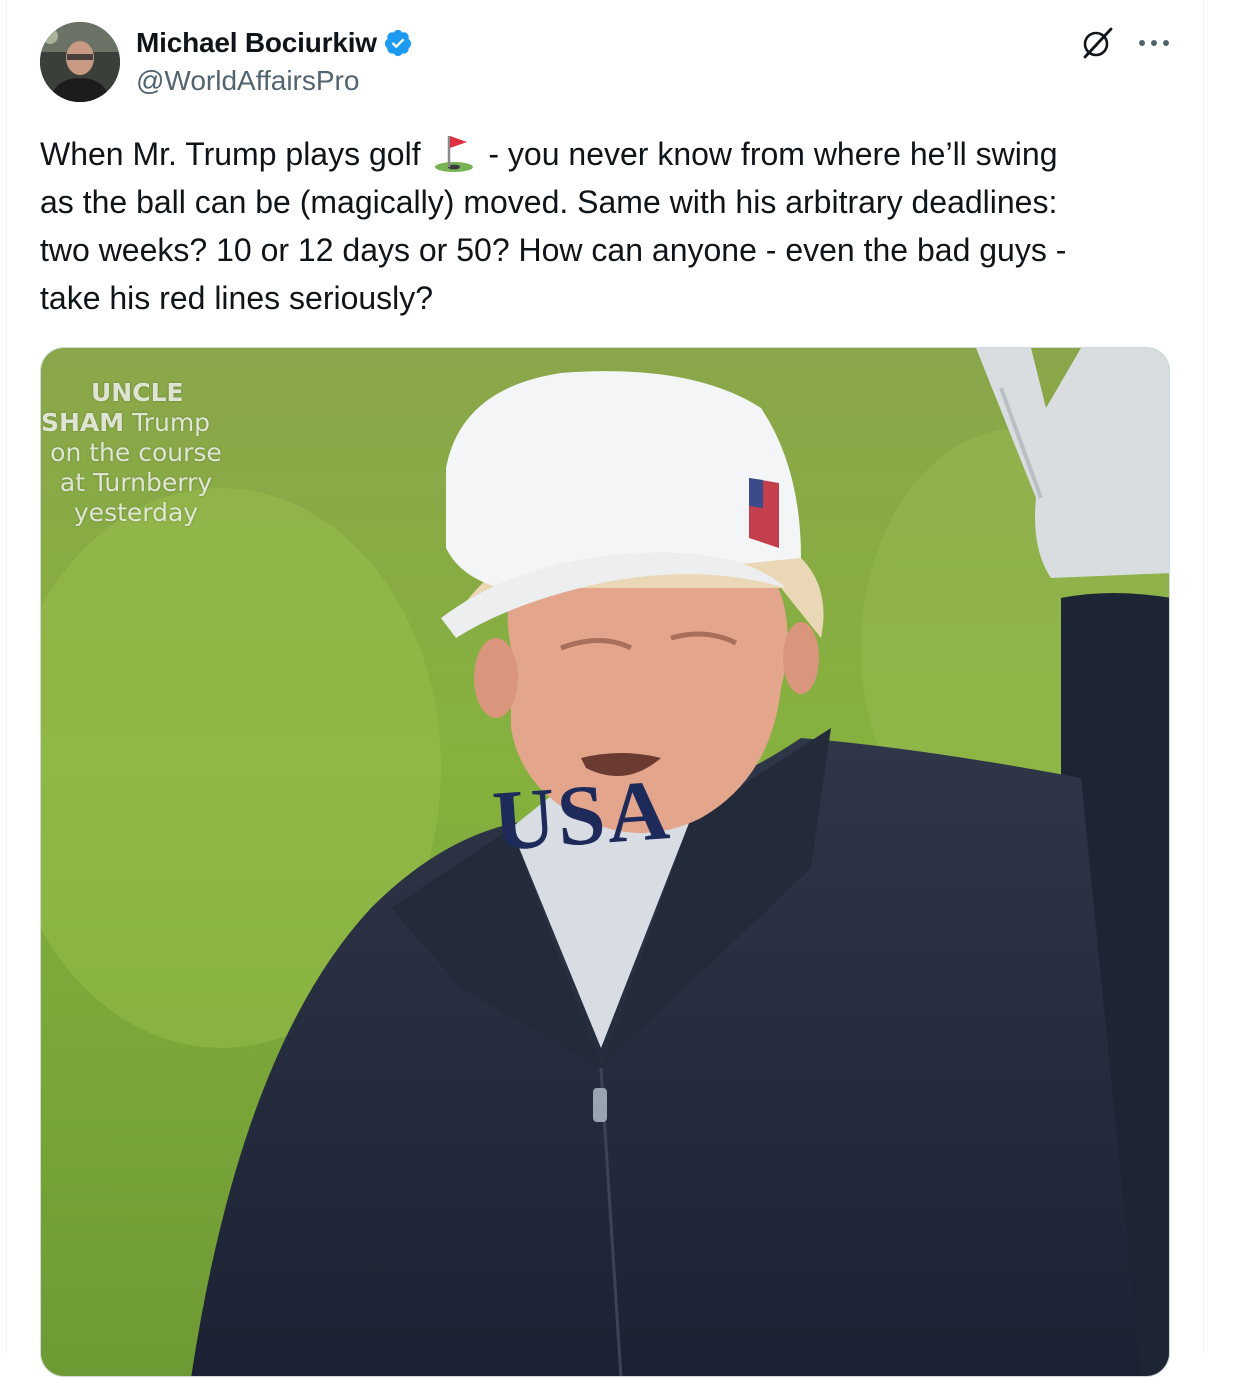 The image size is (1260, 1377). Describe the element at coordinates (1097, 43) in the screenshot. I see `grok-icon` at that location.